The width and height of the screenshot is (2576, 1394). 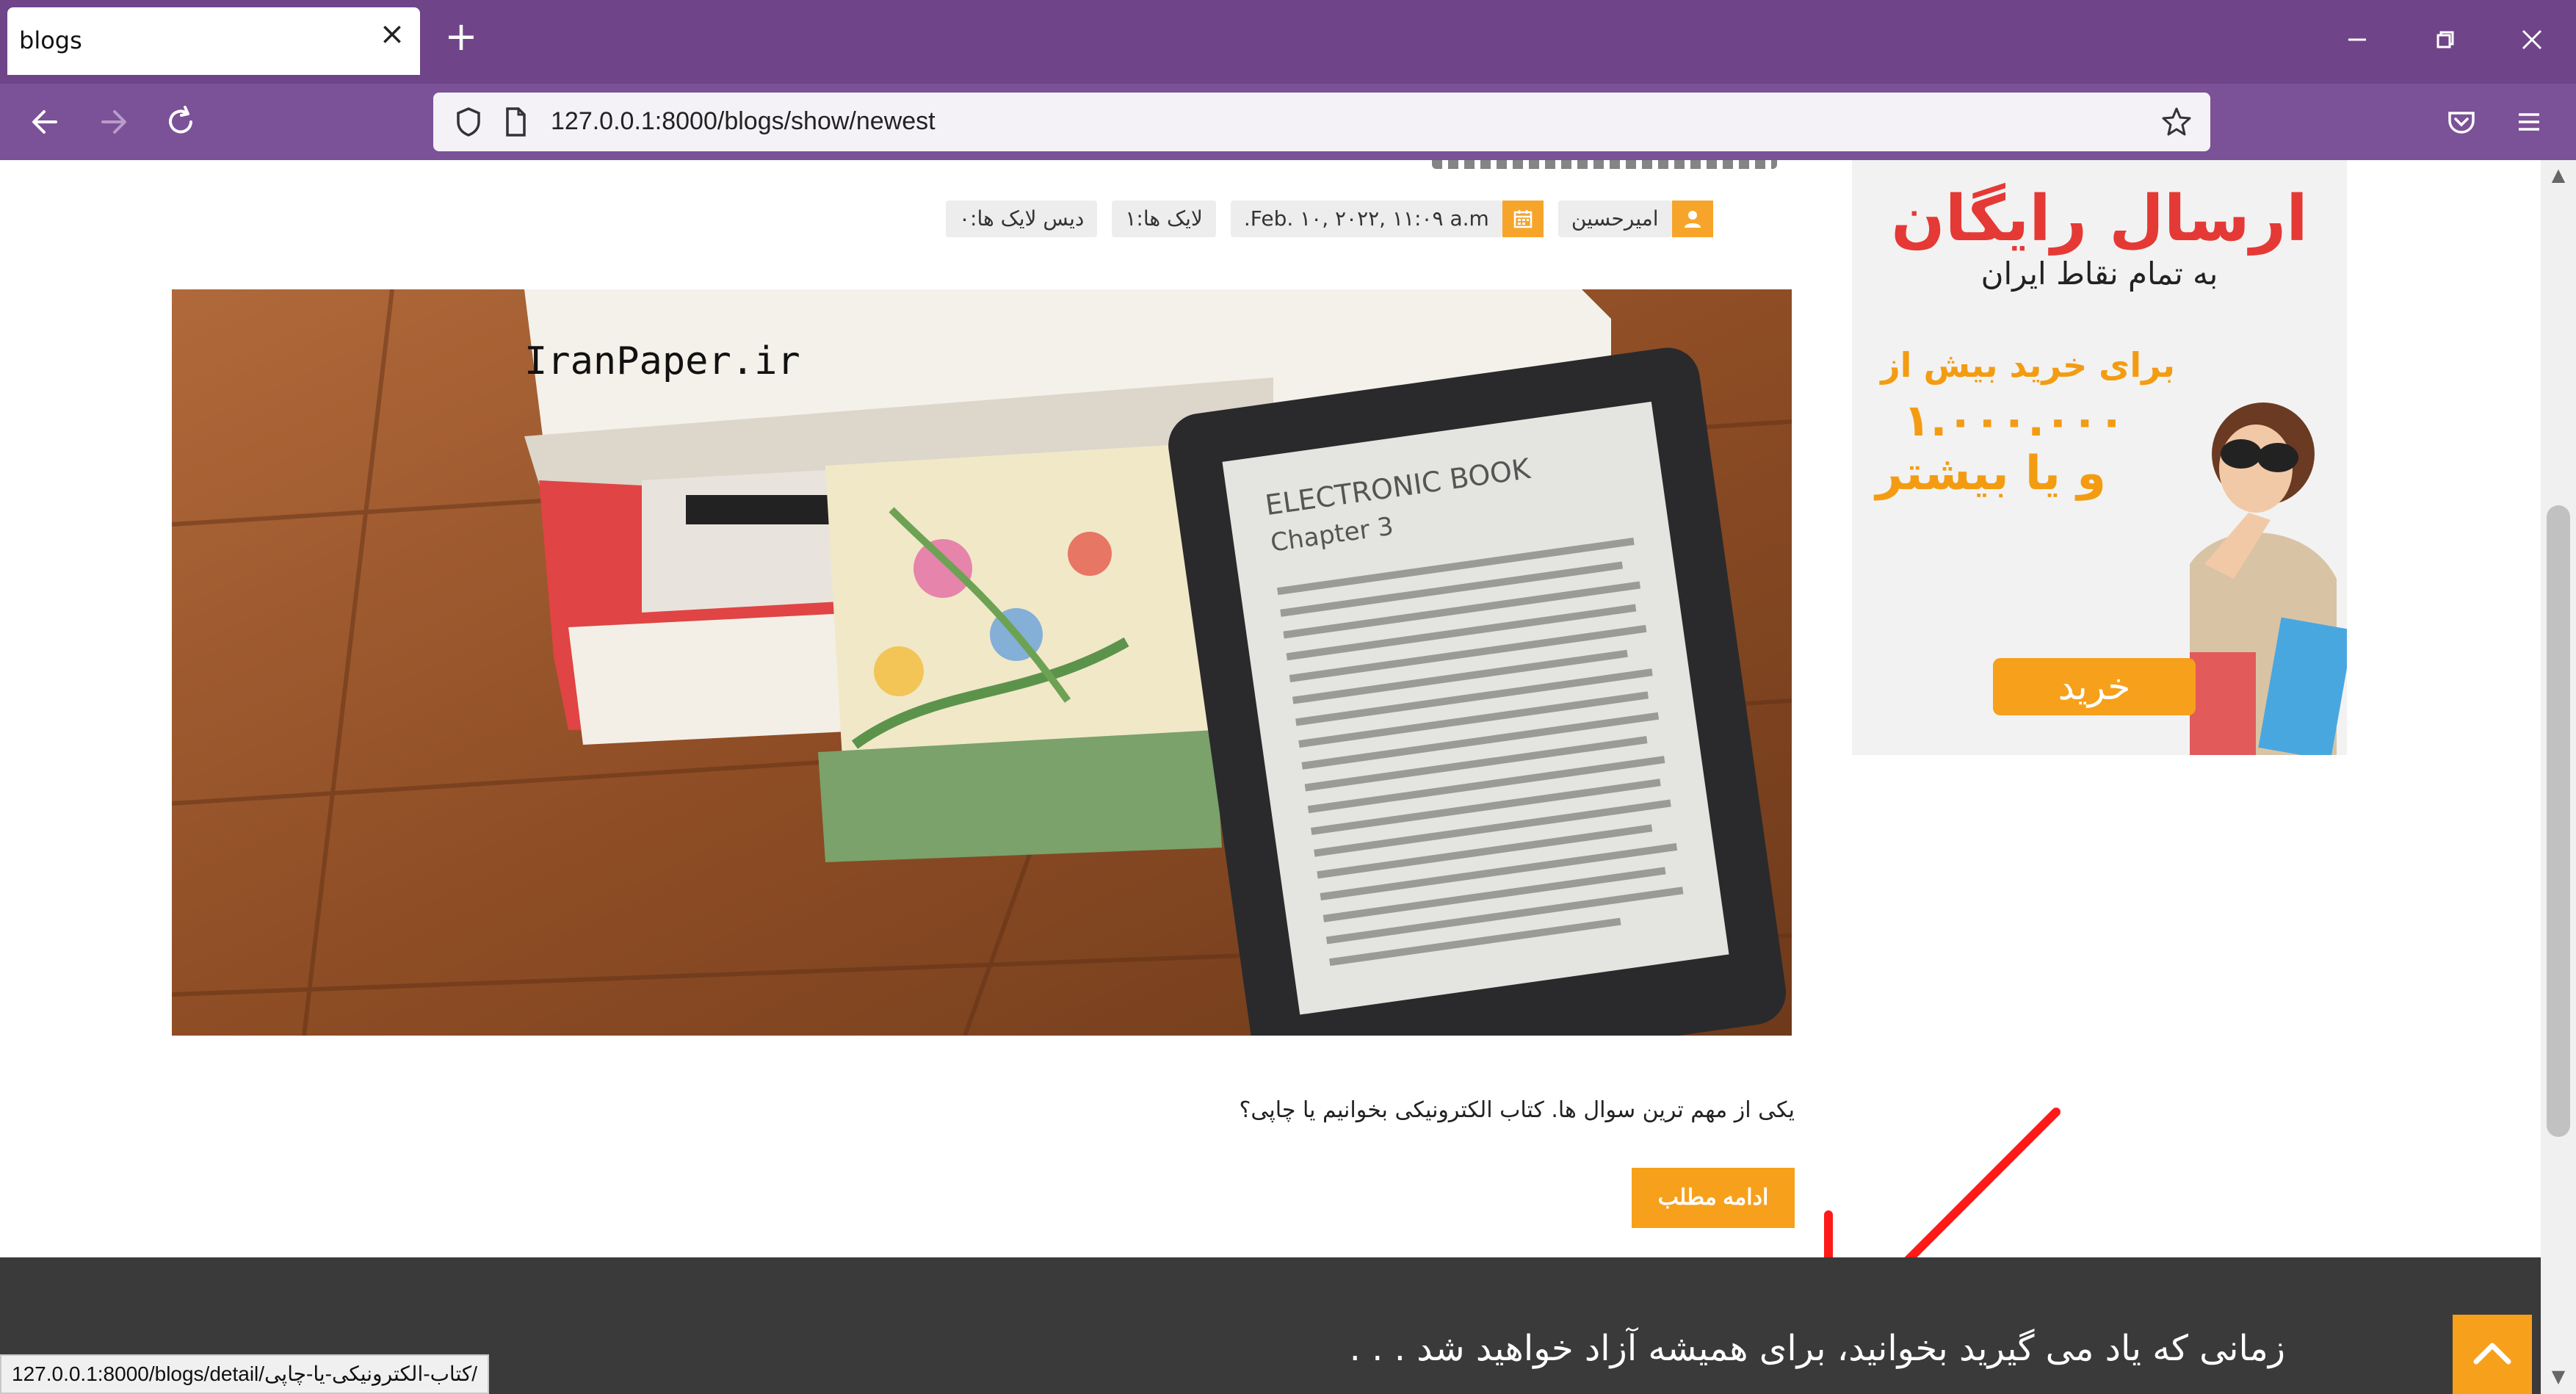 I want to click on address-bar: 127.0.0.1:8000/blogs/show/newest, so click(x=1321, y=122).